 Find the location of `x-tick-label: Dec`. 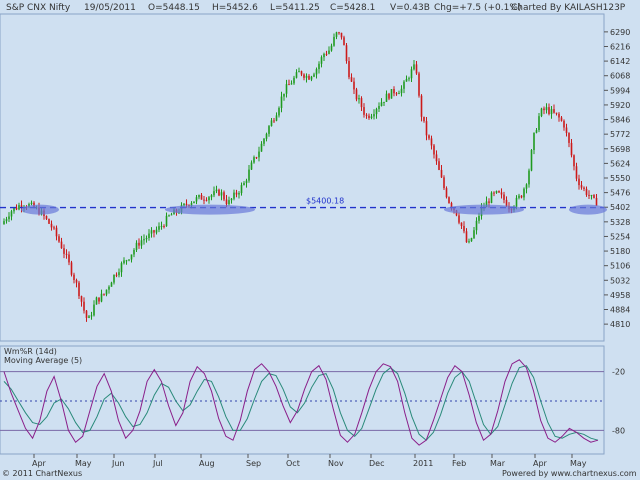

x-tick-label: Dec is located at coordinates (376, 463).